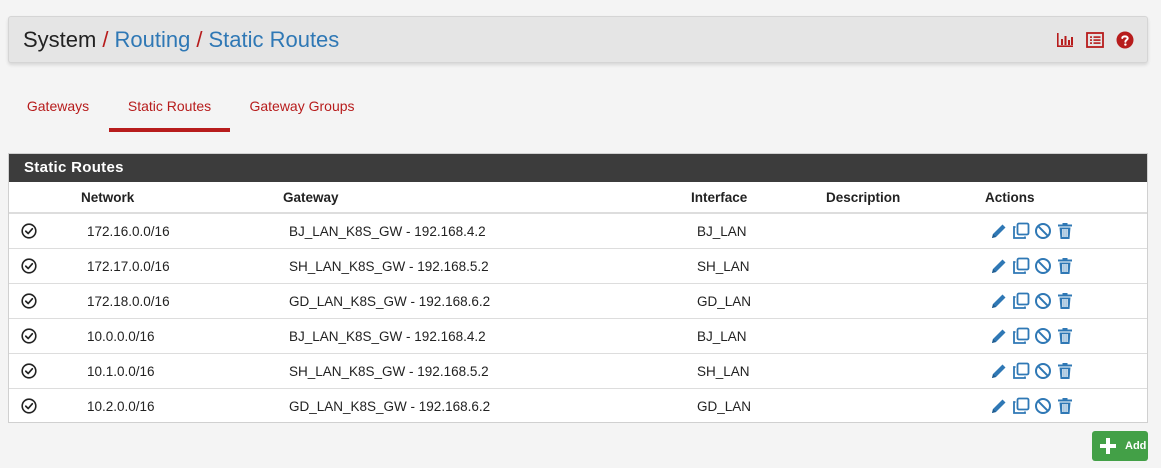  I want to click on chart-icon, so click(1065, 40).